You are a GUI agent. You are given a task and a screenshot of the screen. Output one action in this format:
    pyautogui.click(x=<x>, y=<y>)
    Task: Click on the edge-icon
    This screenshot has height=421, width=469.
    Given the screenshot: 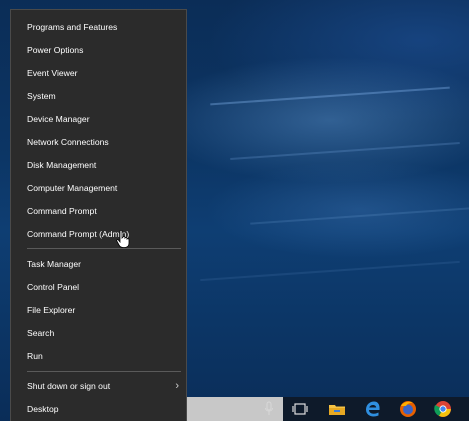 What is the action you would take?
    pyautogui.click(x=373, y=409)
    